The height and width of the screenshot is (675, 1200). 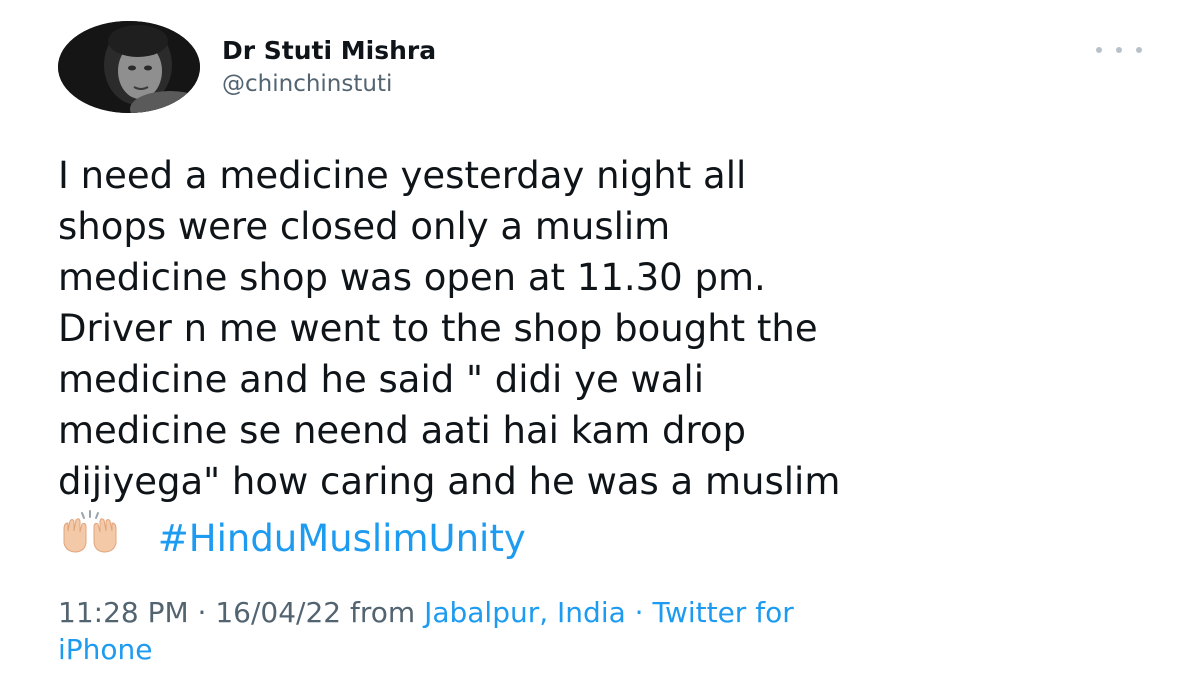 What do you see at coordinates (329, 51) in the screenshot?
I see `display-name: Dr Stuti Mishra` at bounding box center [329, 51].